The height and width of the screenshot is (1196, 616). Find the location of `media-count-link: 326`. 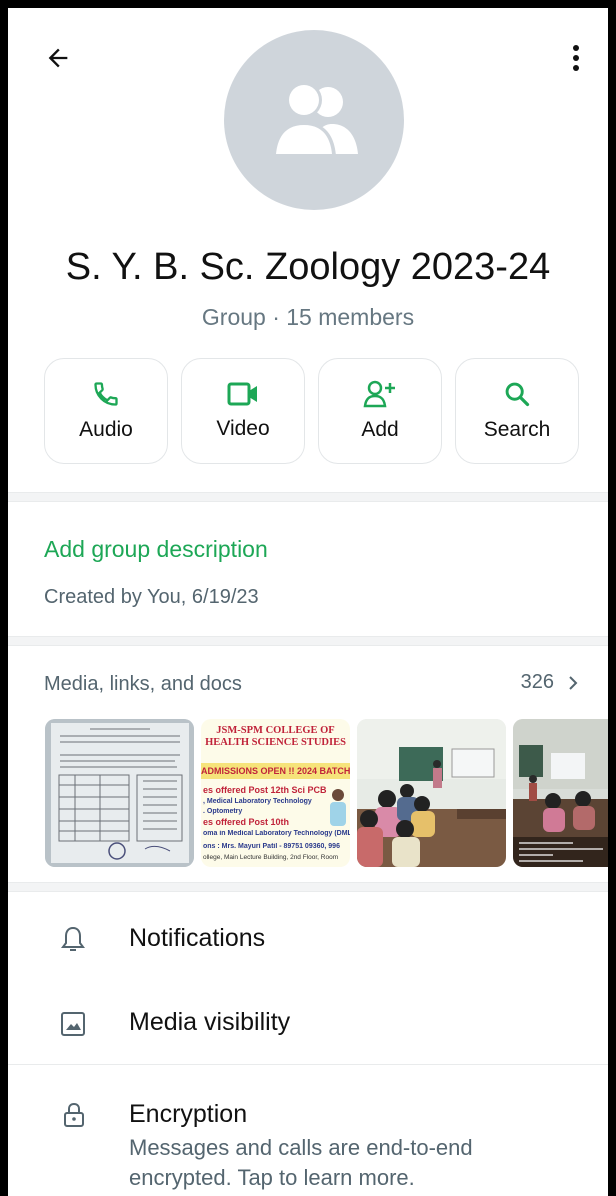

media-count-link: 326 is located at coordinates (549, 682).